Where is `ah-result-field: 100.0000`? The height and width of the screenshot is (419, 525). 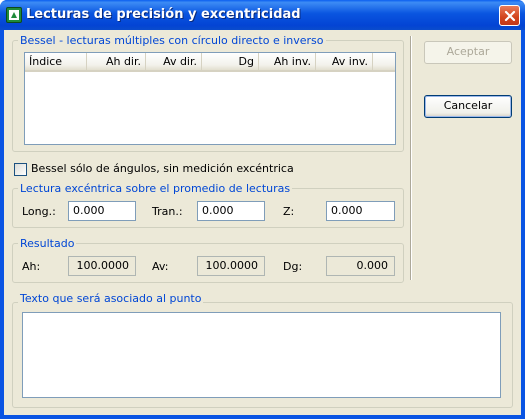 ah-result-field: 100.0000 is located at coordinates (102, 266).